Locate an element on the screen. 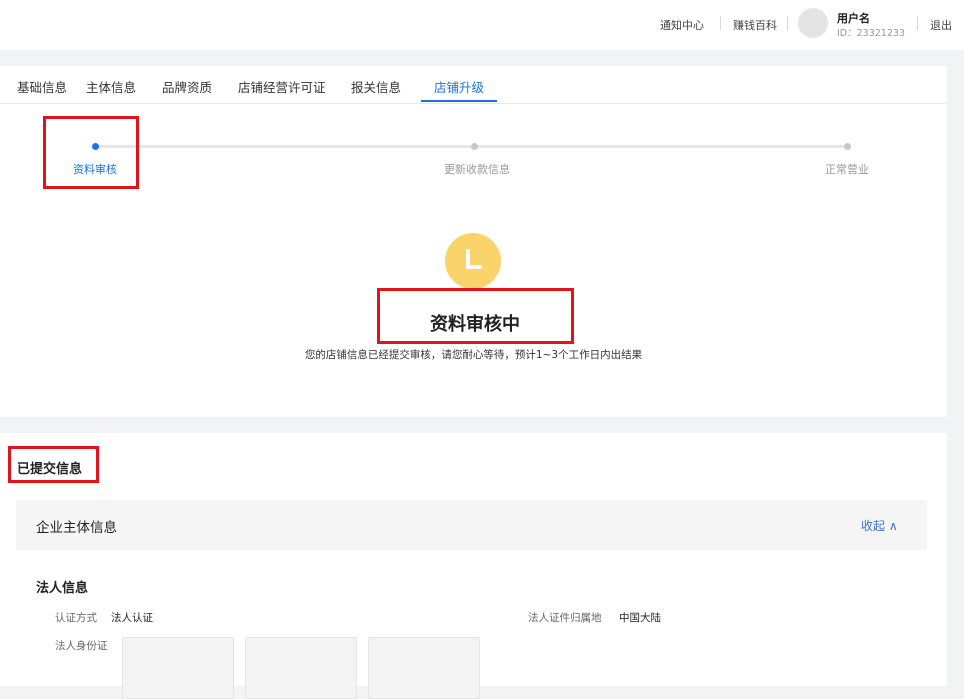 Image resolution: width=964 pixels, height=699 pixels. tab-bar: 基础信息 主体信息 品牌资质 店铺经营许可证 报关信息 店铺升级 is located at coordinates (473, 85).